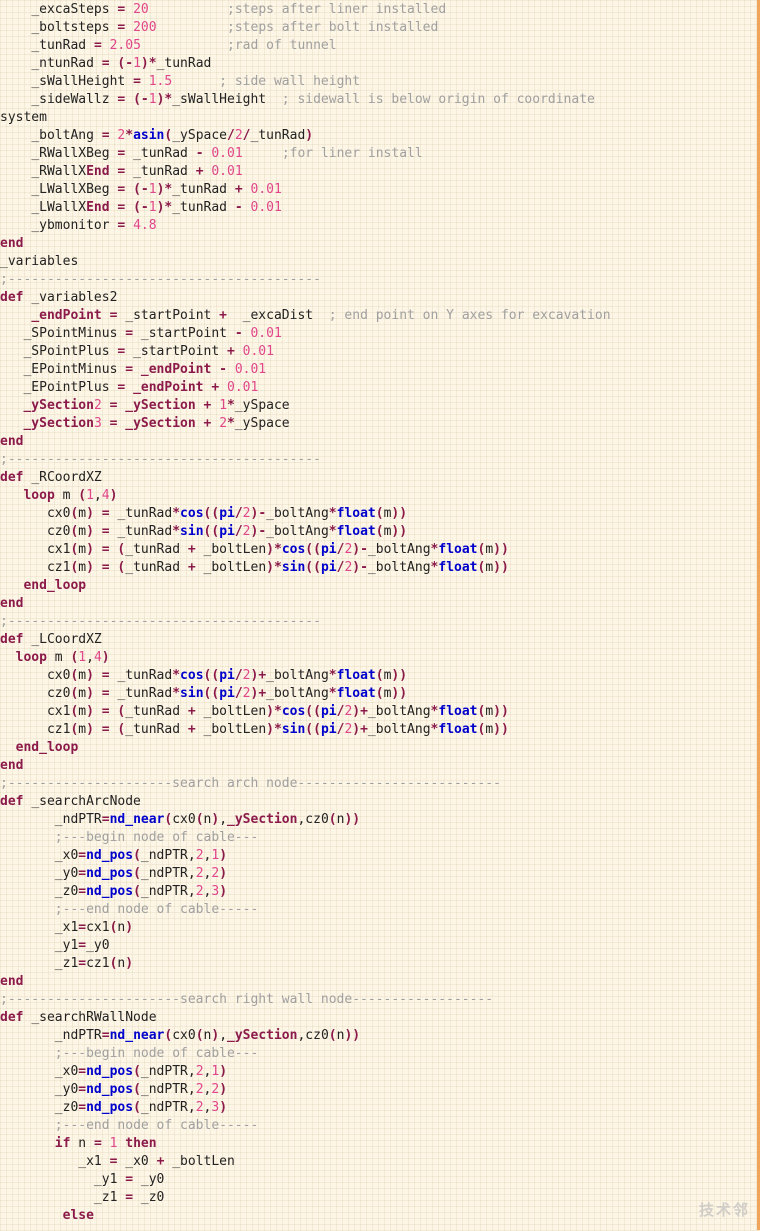  I want to click on code-line: _RWallXEnd = _tunRad + 0.01, so click(137, 171).